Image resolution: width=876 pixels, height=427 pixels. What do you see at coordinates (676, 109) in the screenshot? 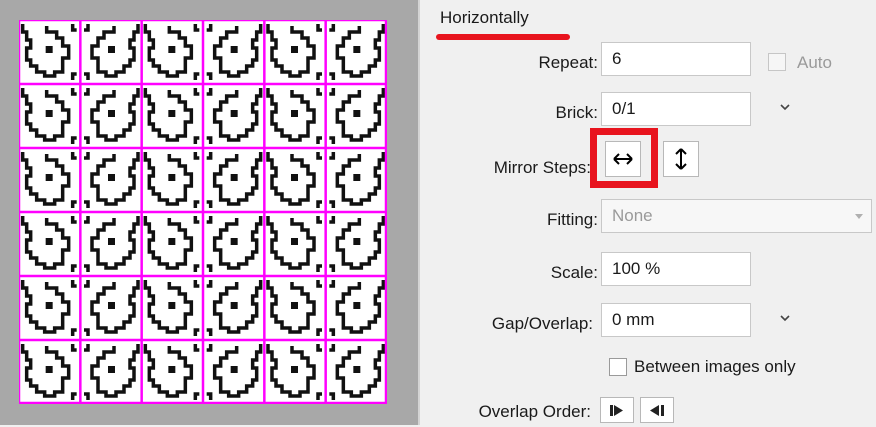
I see `brick-input: 0/1` at bounding box center [676, 109].